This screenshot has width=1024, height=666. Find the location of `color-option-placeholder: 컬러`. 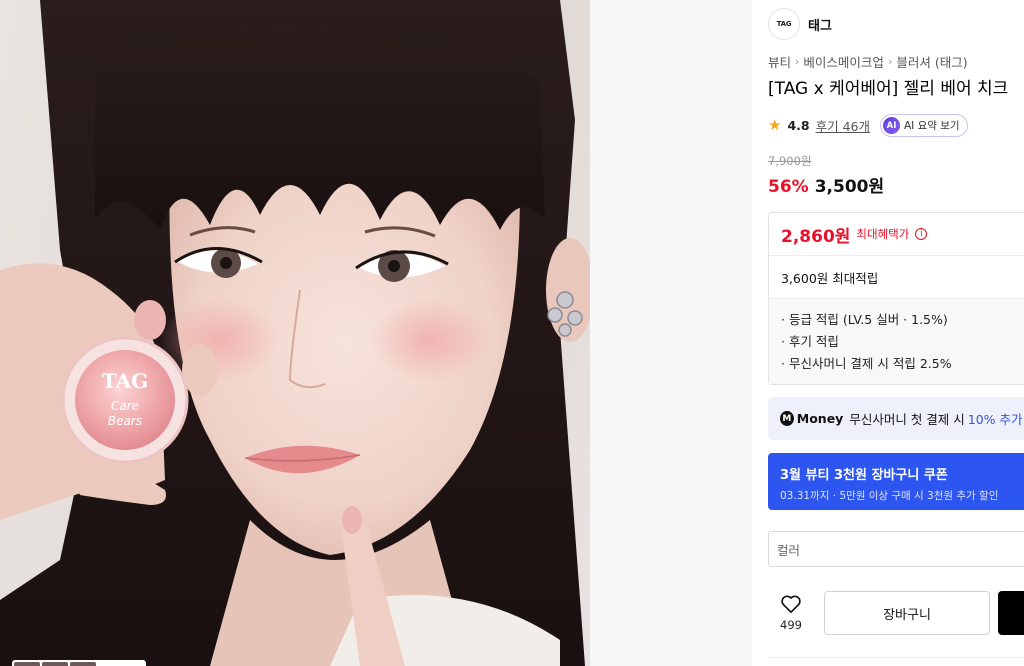

color-option-placeholder: 컬러 is located at coordinates (789, 550).